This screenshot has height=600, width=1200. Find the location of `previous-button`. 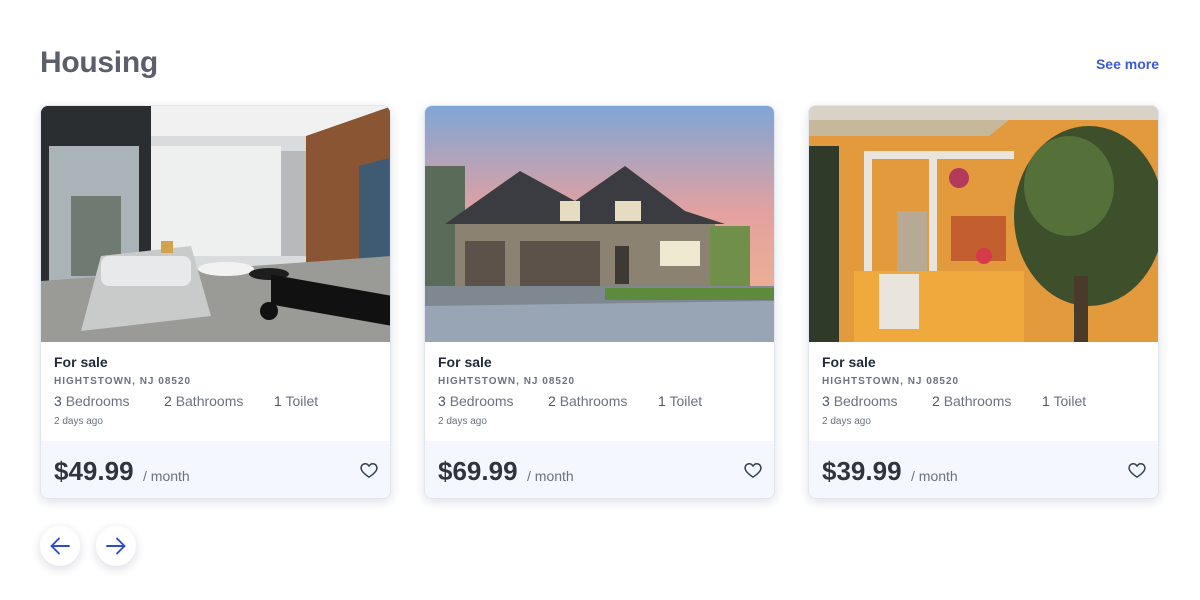

previous-button is located at coordinates (60, 546).